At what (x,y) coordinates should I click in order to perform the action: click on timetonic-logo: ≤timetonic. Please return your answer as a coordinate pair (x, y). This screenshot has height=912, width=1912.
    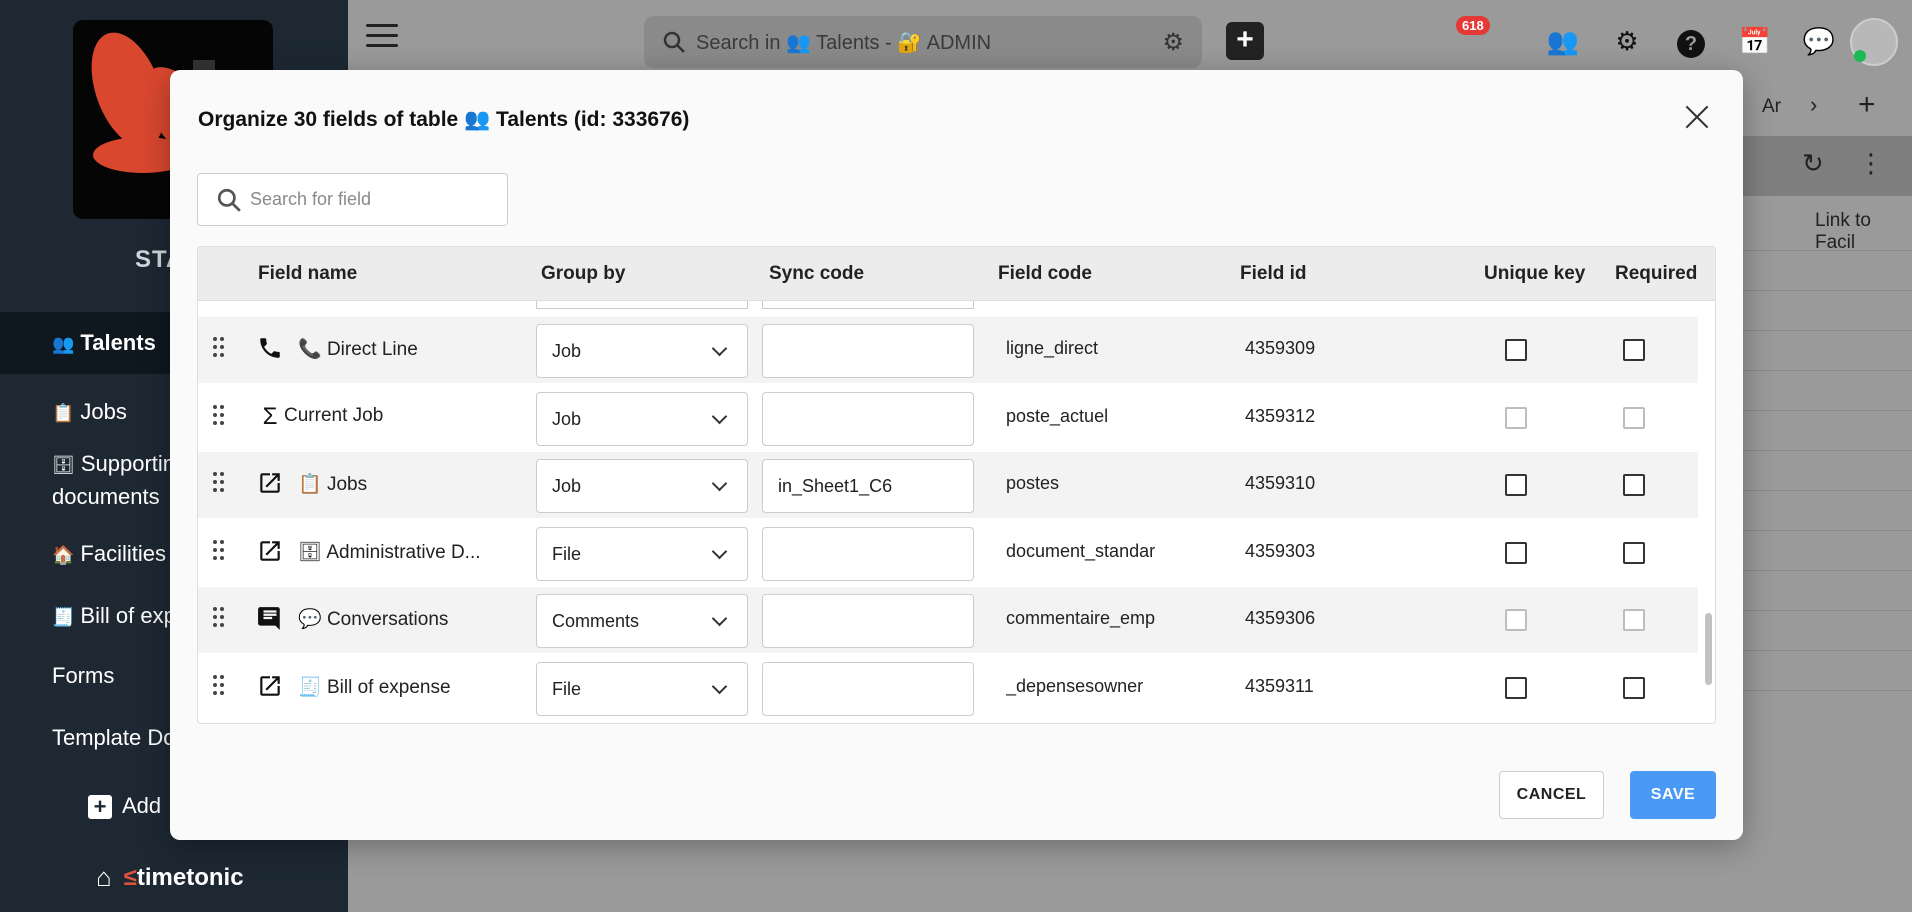
    Looking at the image, I should click on (183, 877).